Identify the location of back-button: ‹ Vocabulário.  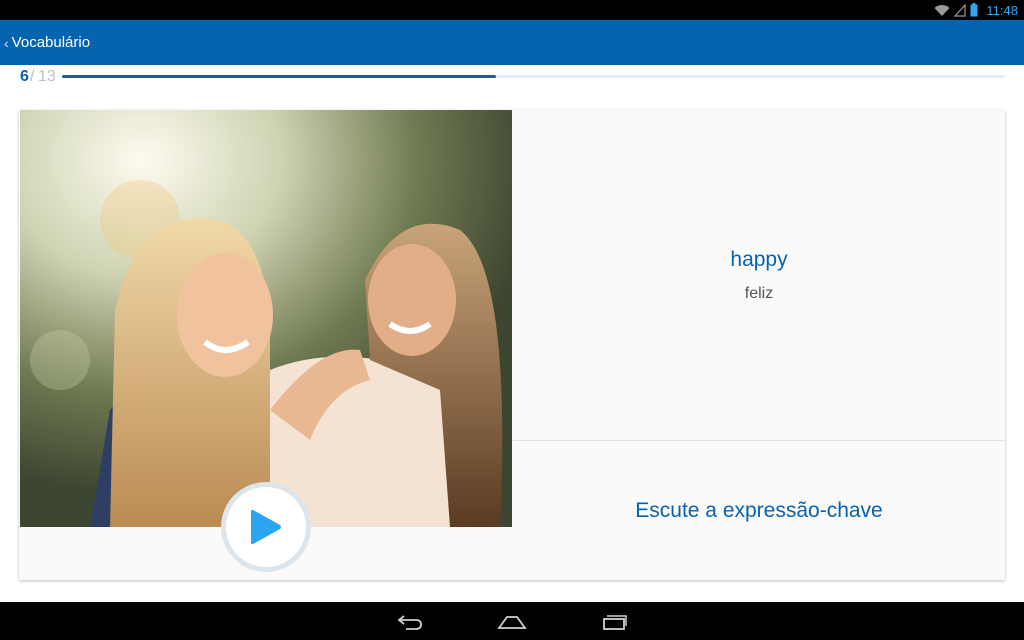
(50, 42).